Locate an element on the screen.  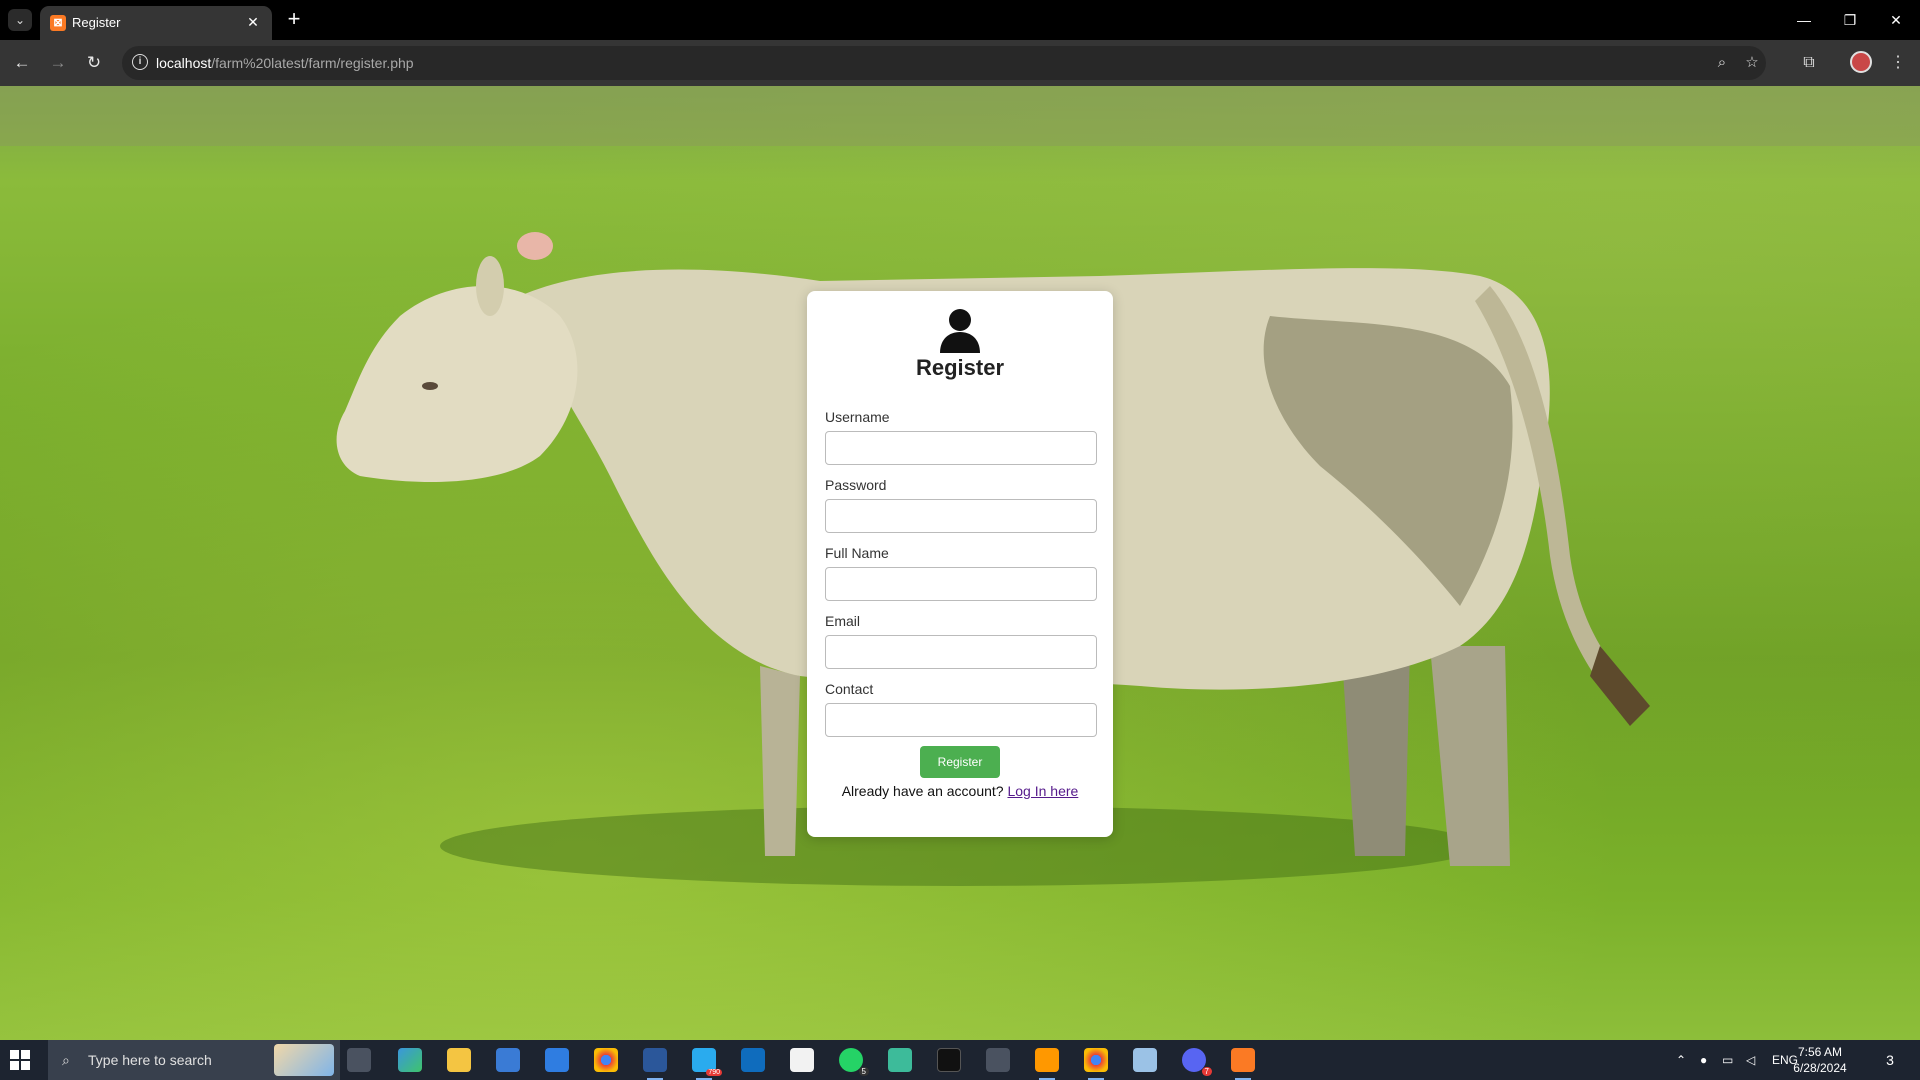
login-prompt: Already have an account? Log In here is located at coordinates (960, 791).